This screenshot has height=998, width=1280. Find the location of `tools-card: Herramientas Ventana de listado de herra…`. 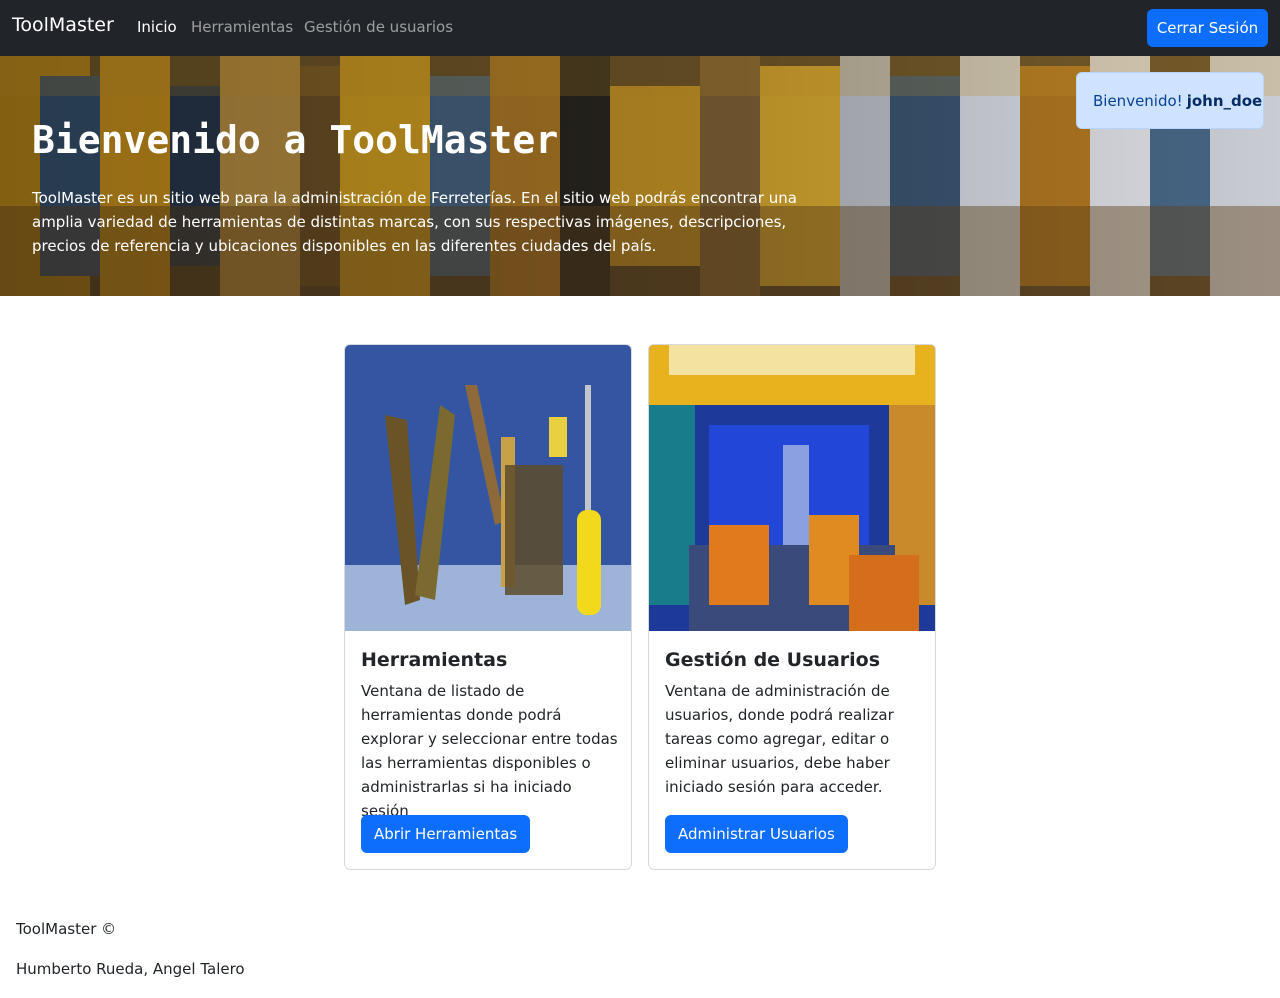

tools-card: Herramientas Ventana de listado de herra… is located at coordinates (488, 607).